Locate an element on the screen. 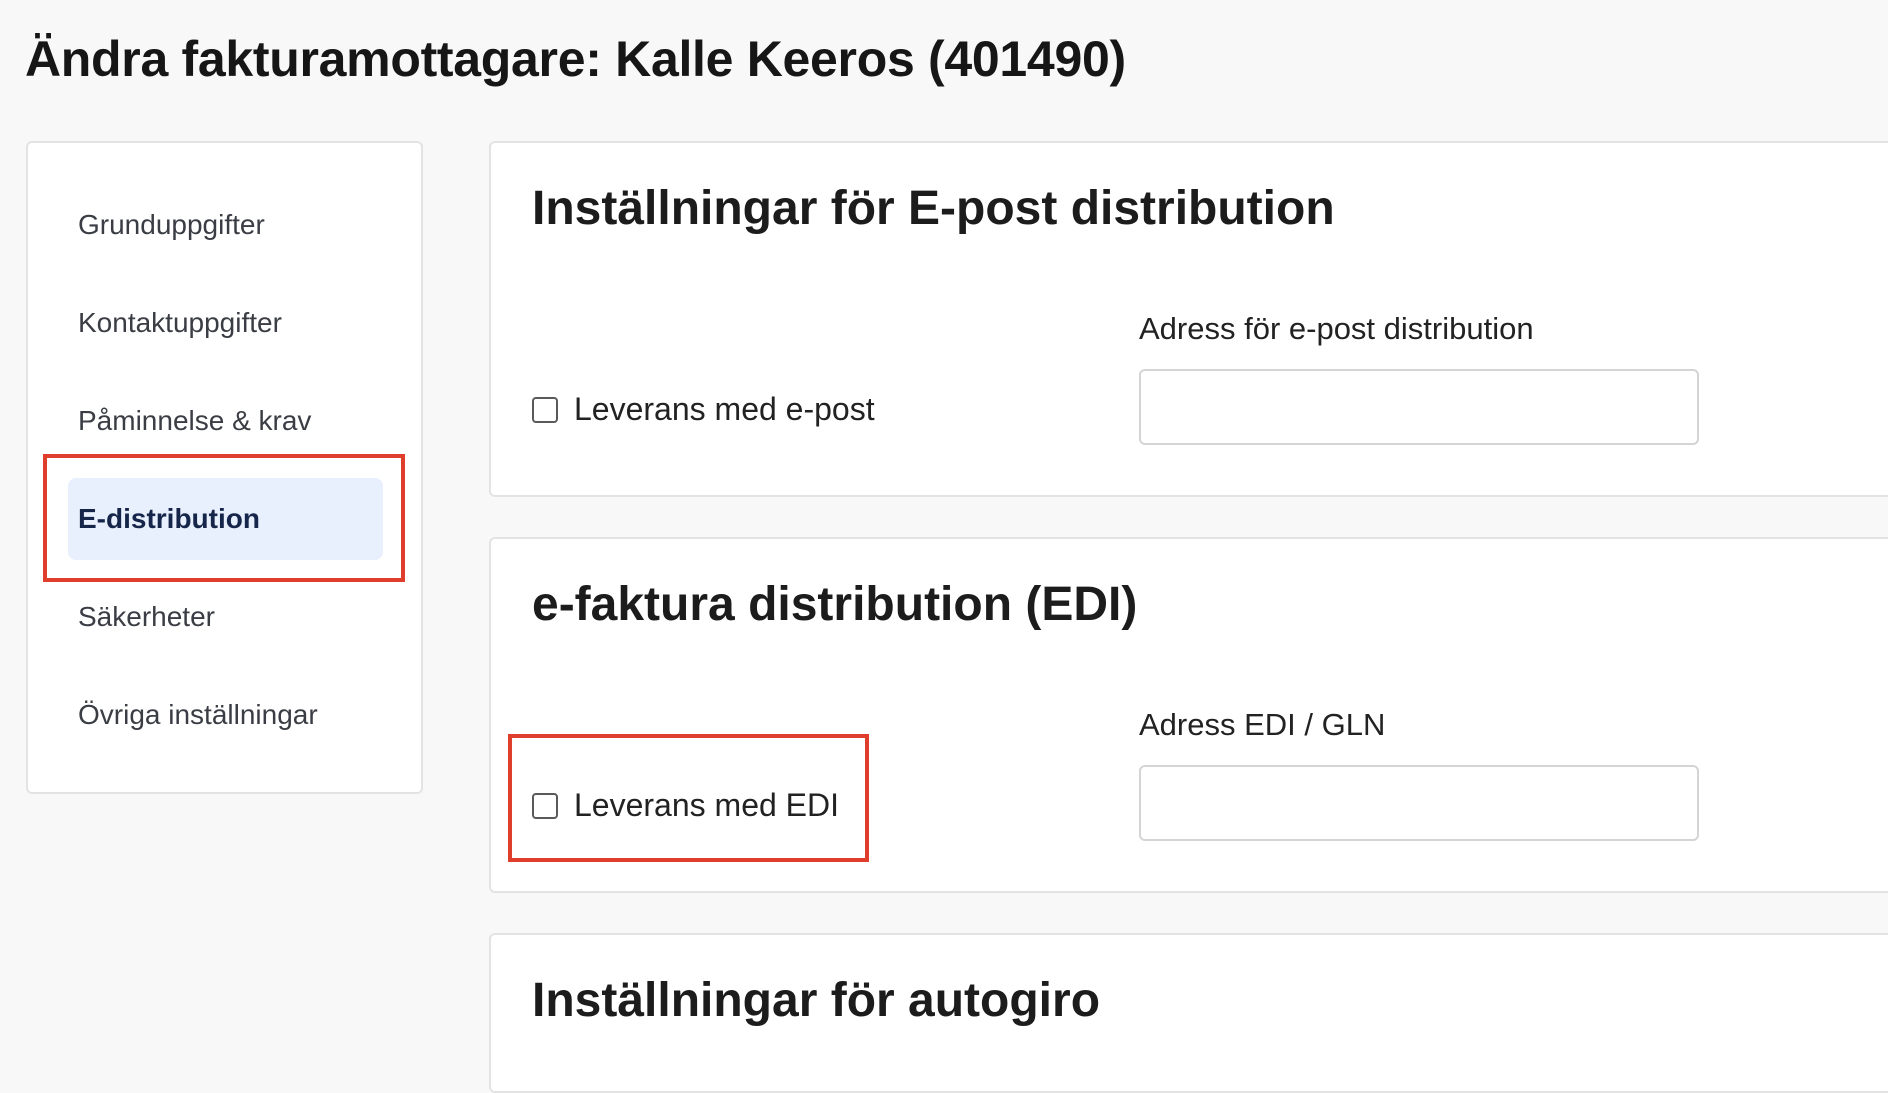 The height and width of the screenshot is (1093, 1888). sidebar-item-label: Kontaktuppgifter is located at coordinates (180, 322).